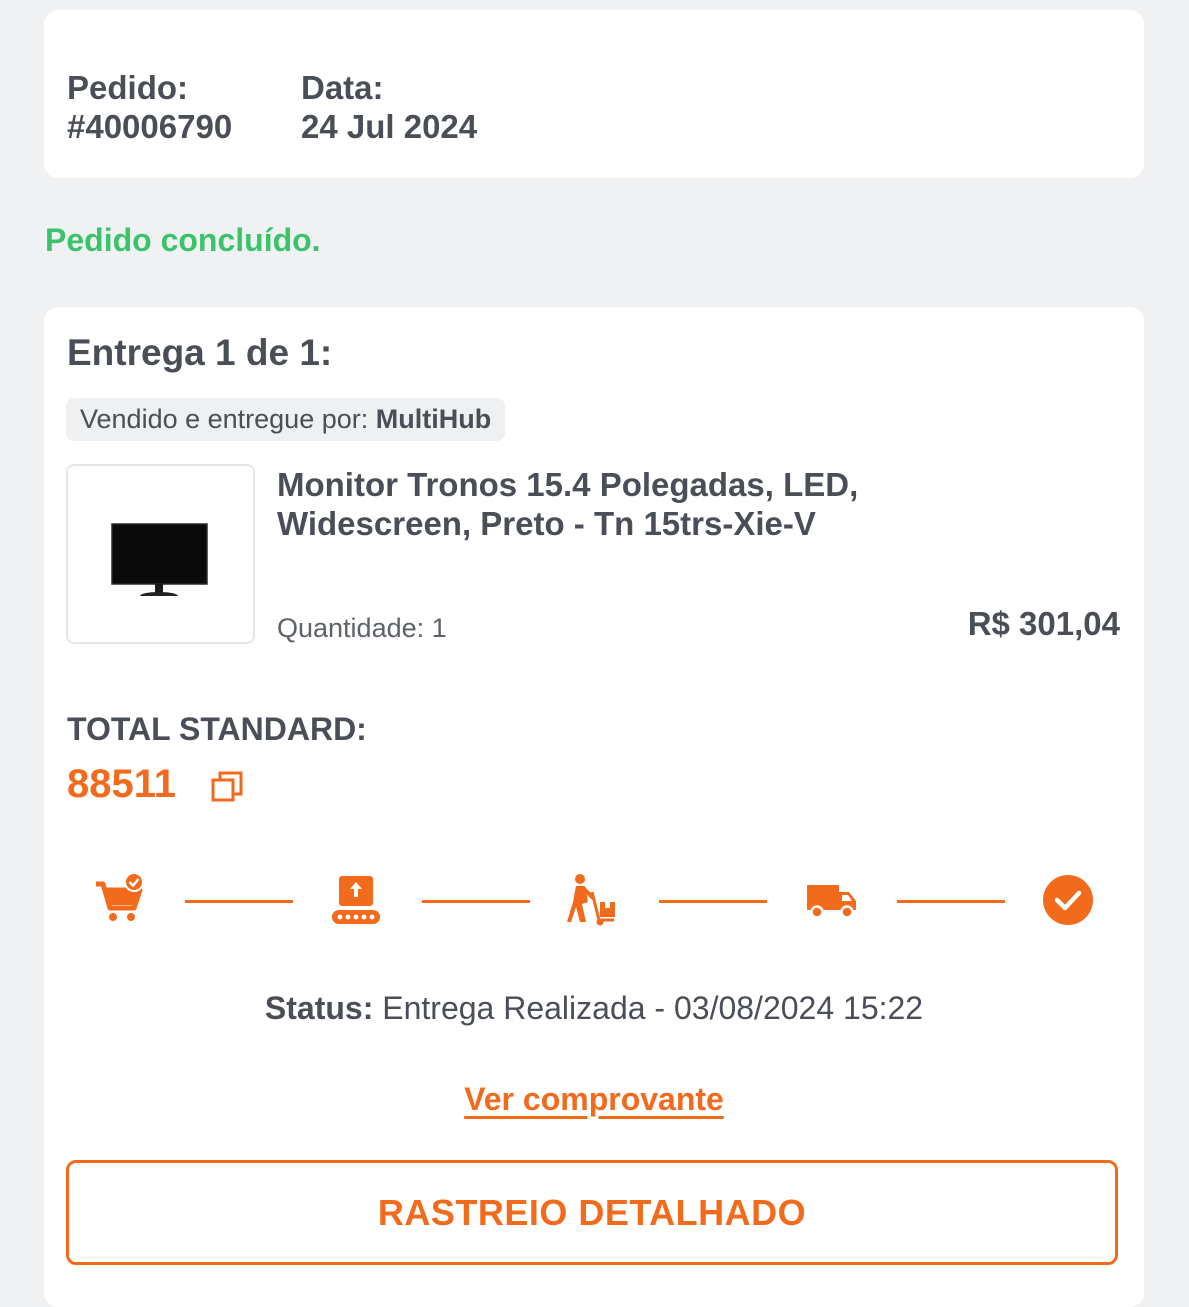  I want to click on check-circle-icon, so click(1070, 900).